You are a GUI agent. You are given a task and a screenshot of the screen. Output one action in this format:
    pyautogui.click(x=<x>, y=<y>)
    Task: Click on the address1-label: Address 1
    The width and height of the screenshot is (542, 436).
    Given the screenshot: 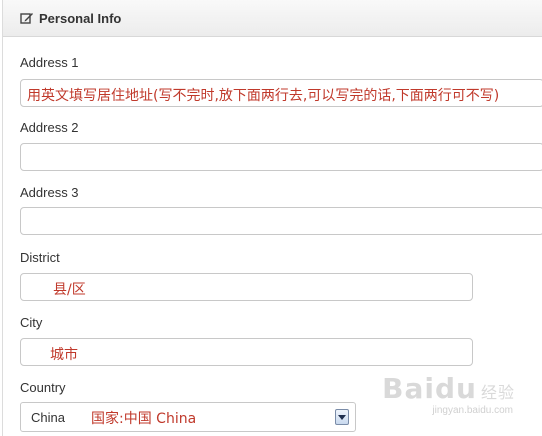 What is the action you would take?
    pyautogui.click(x=49, y=62)
    